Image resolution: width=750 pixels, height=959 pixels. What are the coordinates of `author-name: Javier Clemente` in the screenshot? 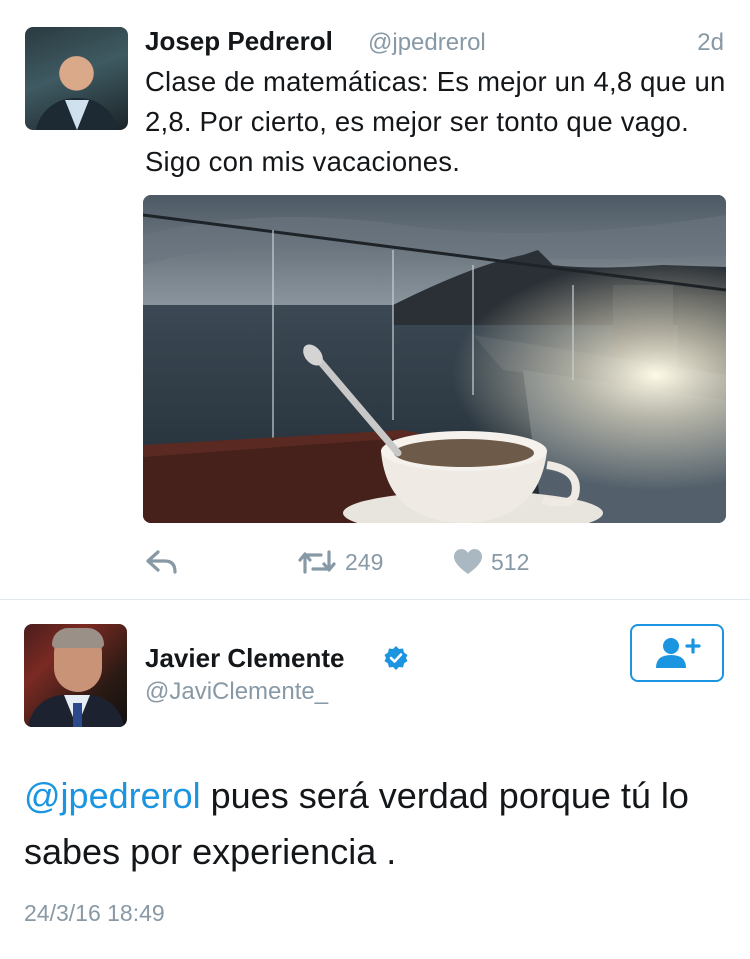 It's located at (244, 658).